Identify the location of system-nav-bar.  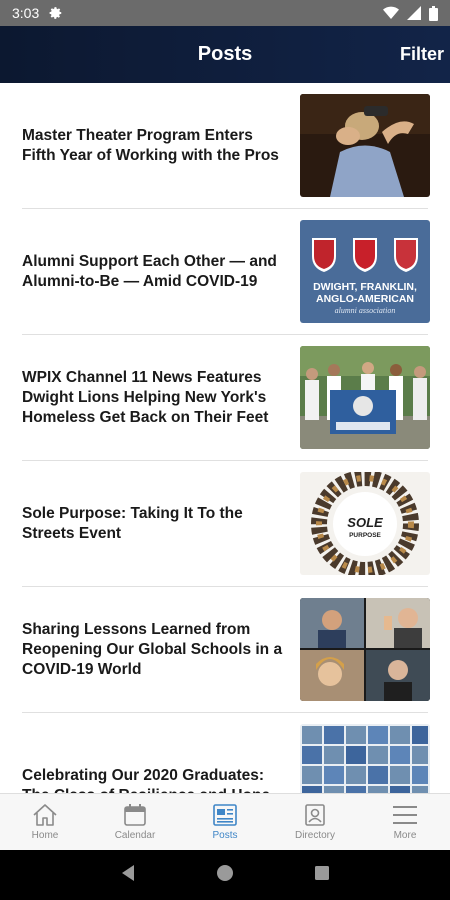
(225, 875).